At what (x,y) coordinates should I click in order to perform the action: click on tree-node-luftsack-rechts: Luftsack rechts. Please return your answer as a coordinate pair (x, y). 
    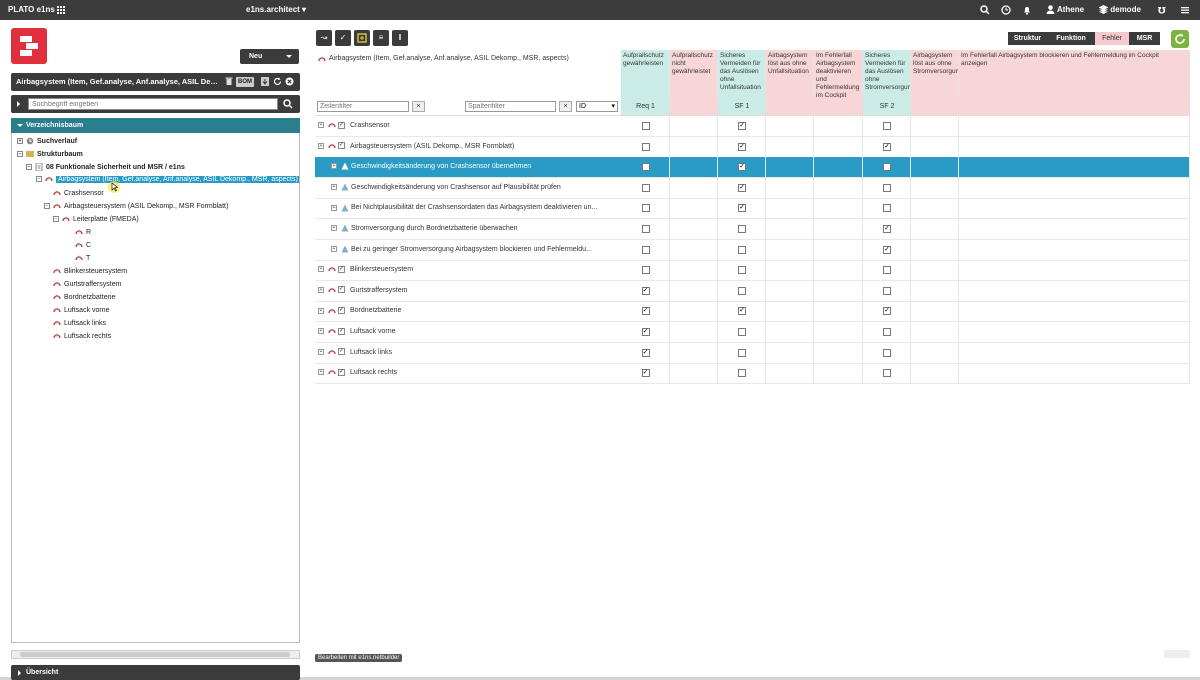
    Looking at the image, I should click on (82, 336).